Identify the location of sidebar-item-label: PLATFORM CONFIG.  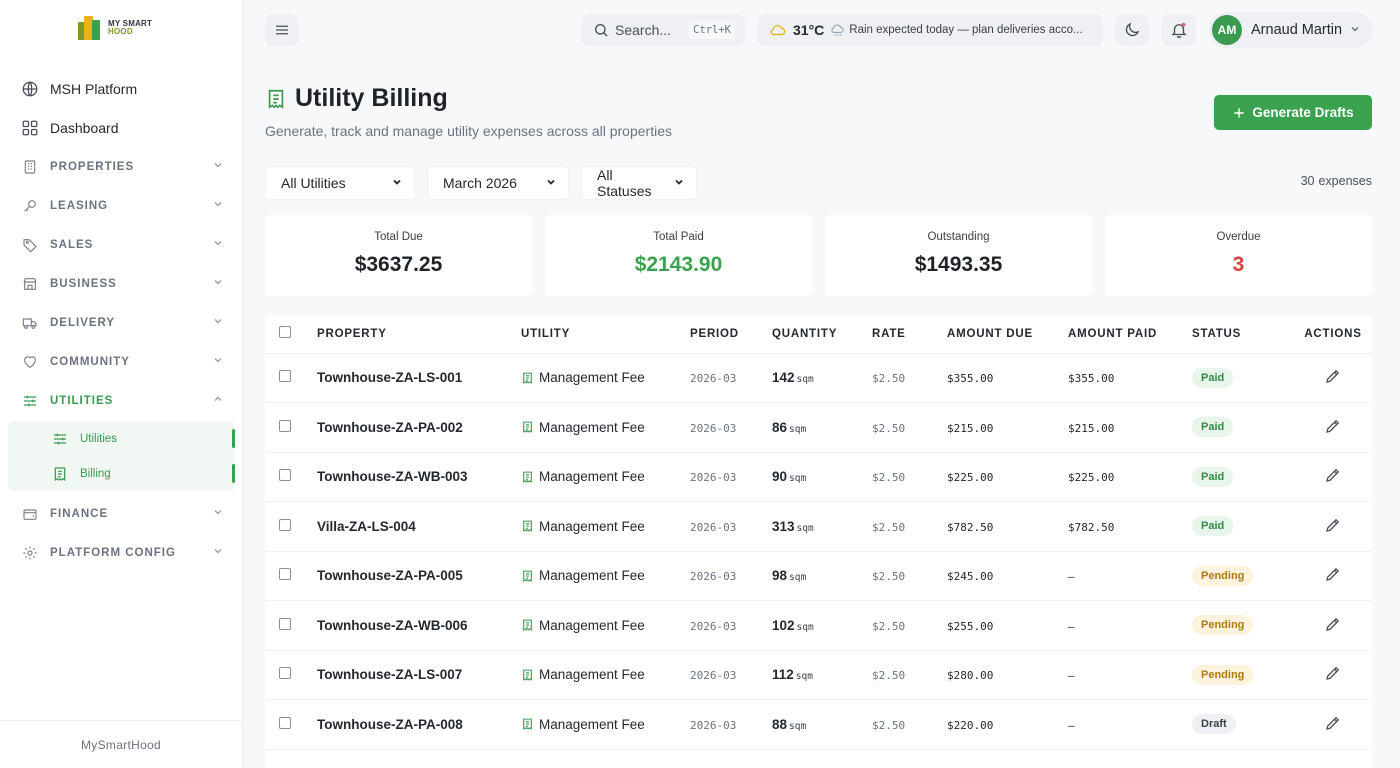
(113, 552).